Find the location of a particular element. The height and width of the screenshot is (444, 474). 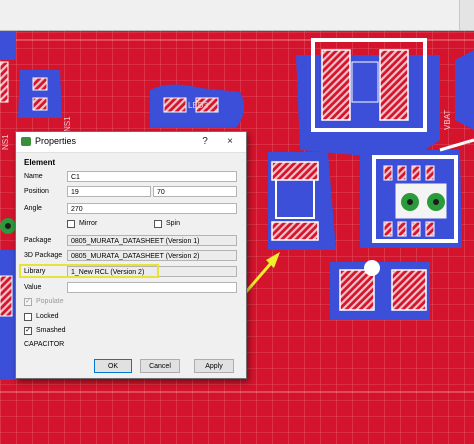

name-field: C1 is located at coordinates (152, 176).